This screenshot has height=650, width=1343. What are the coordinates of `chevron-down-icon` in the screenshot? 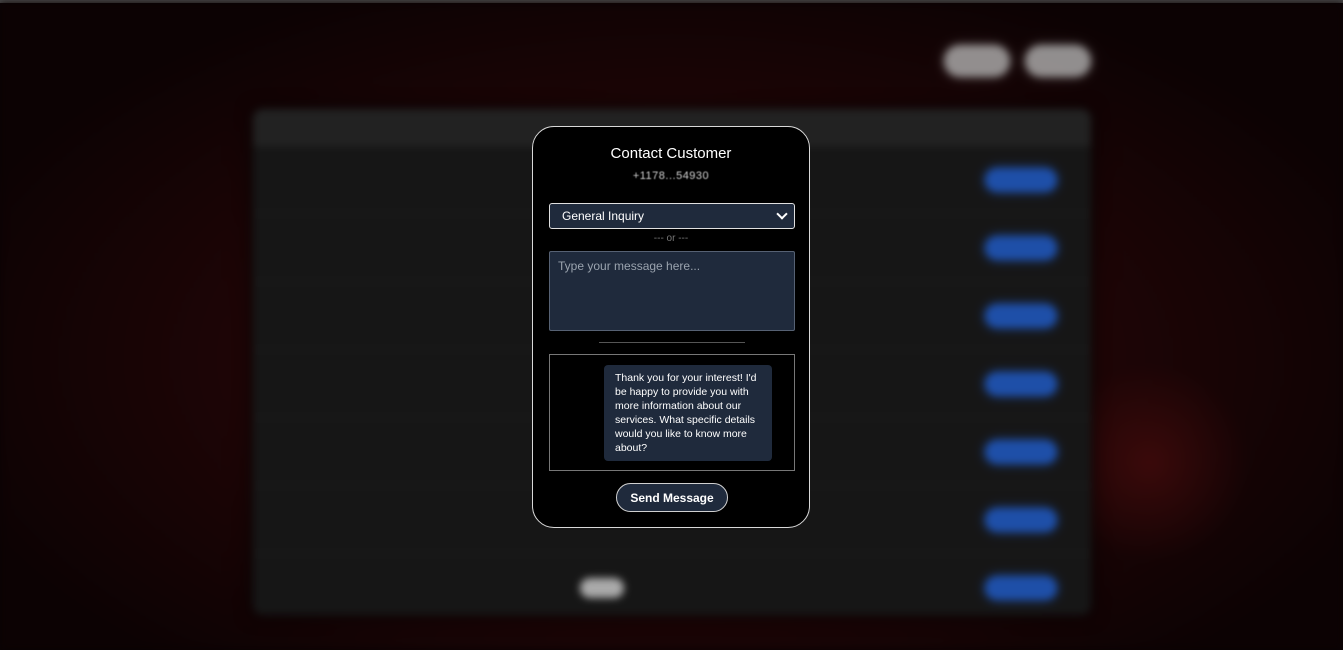 It's located at (782, 214).